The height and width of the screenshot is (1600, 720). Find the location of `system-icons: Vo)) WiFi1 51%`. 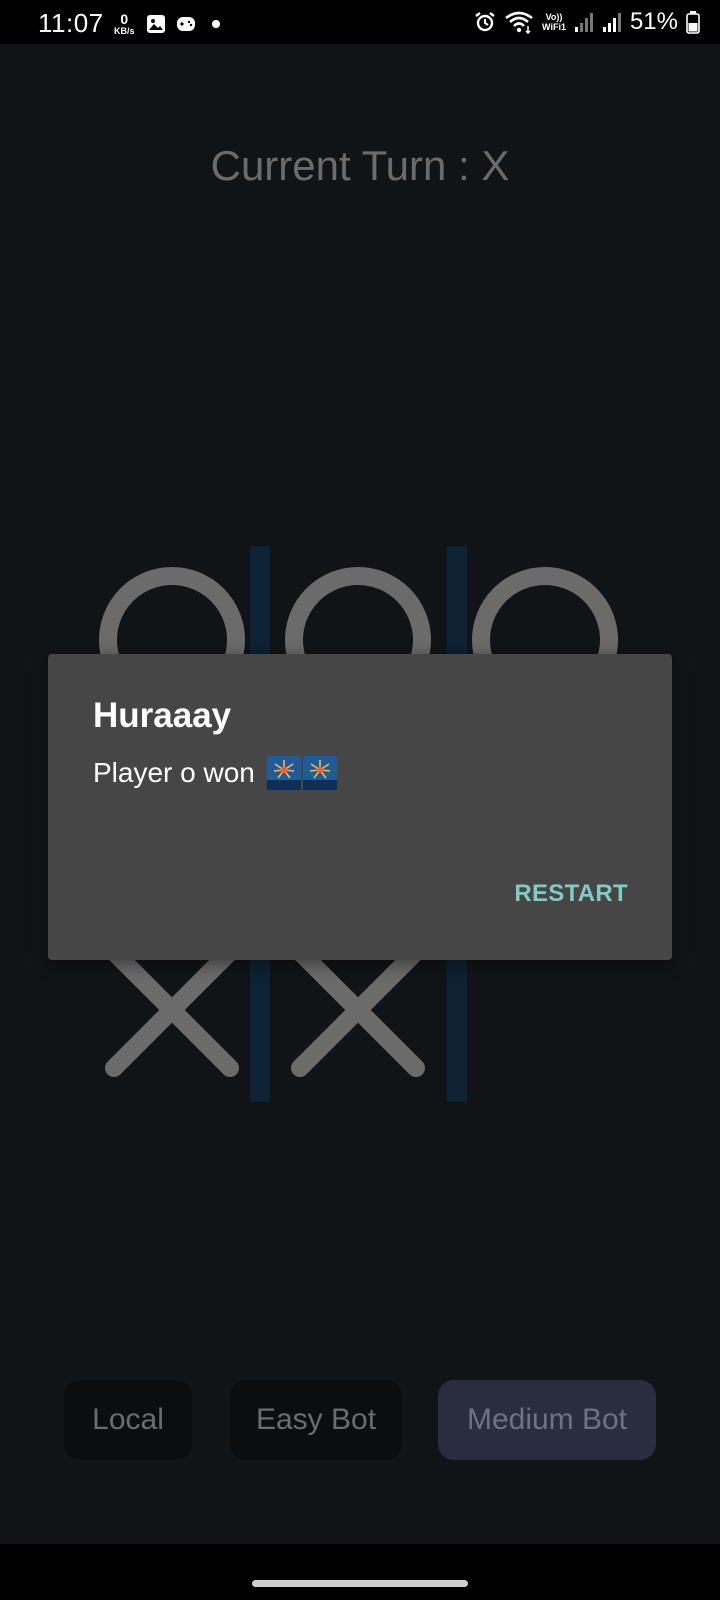

system-icons: Vo)) WiFi1 51% is located at coordinates (587, 22).